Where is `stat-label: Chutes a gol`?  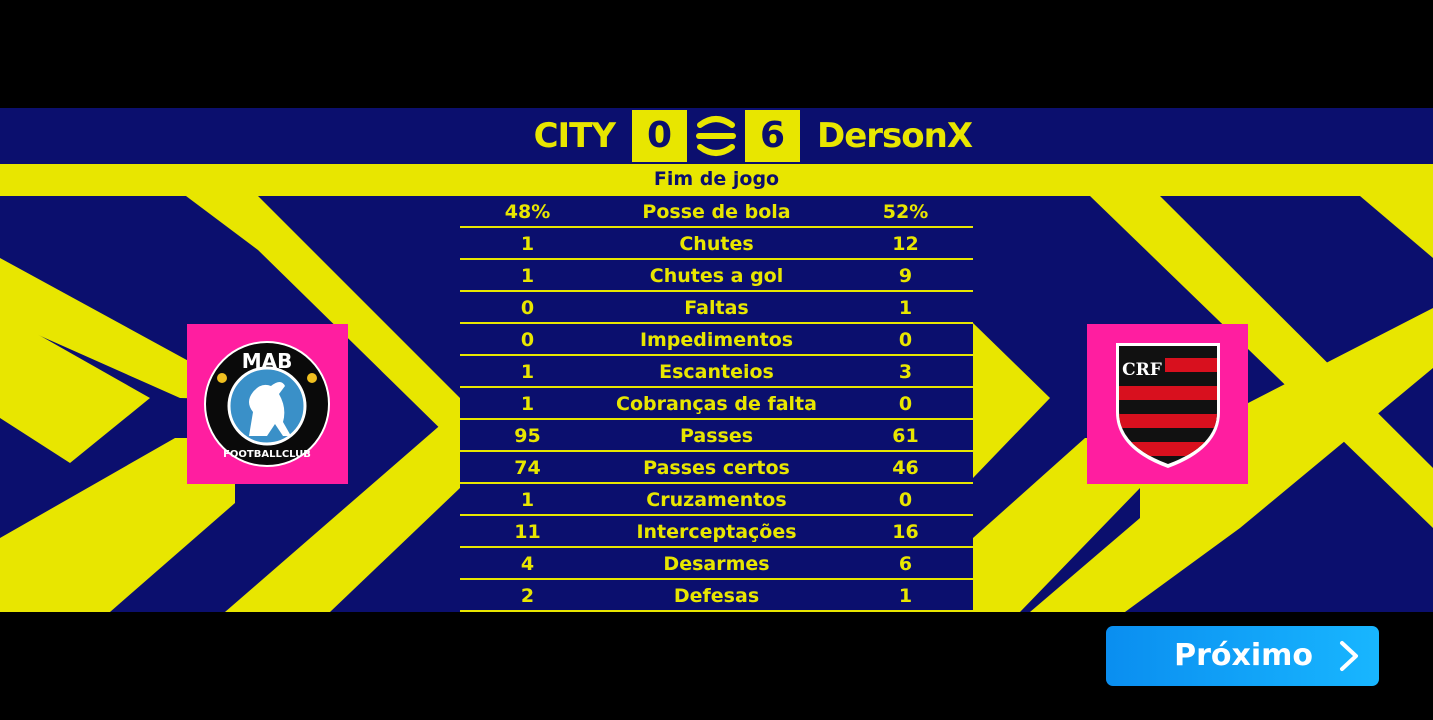
stat-label: Chutes a gol is located at coordinates (716, 276).